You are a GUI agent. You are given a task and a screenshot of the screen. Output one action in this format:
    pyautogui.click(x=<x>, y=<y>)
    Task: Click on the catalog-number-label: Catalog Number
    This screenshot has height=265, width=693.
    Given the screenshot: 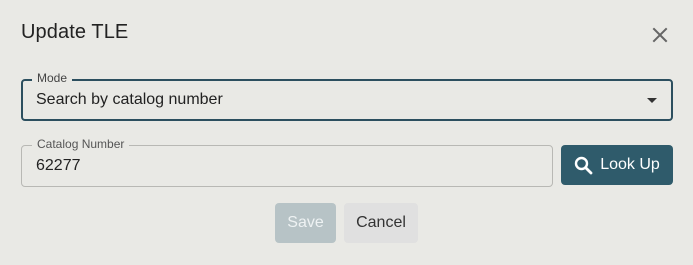 What is the action you would take?
    pyautogui.click(x=81, y=144)
    